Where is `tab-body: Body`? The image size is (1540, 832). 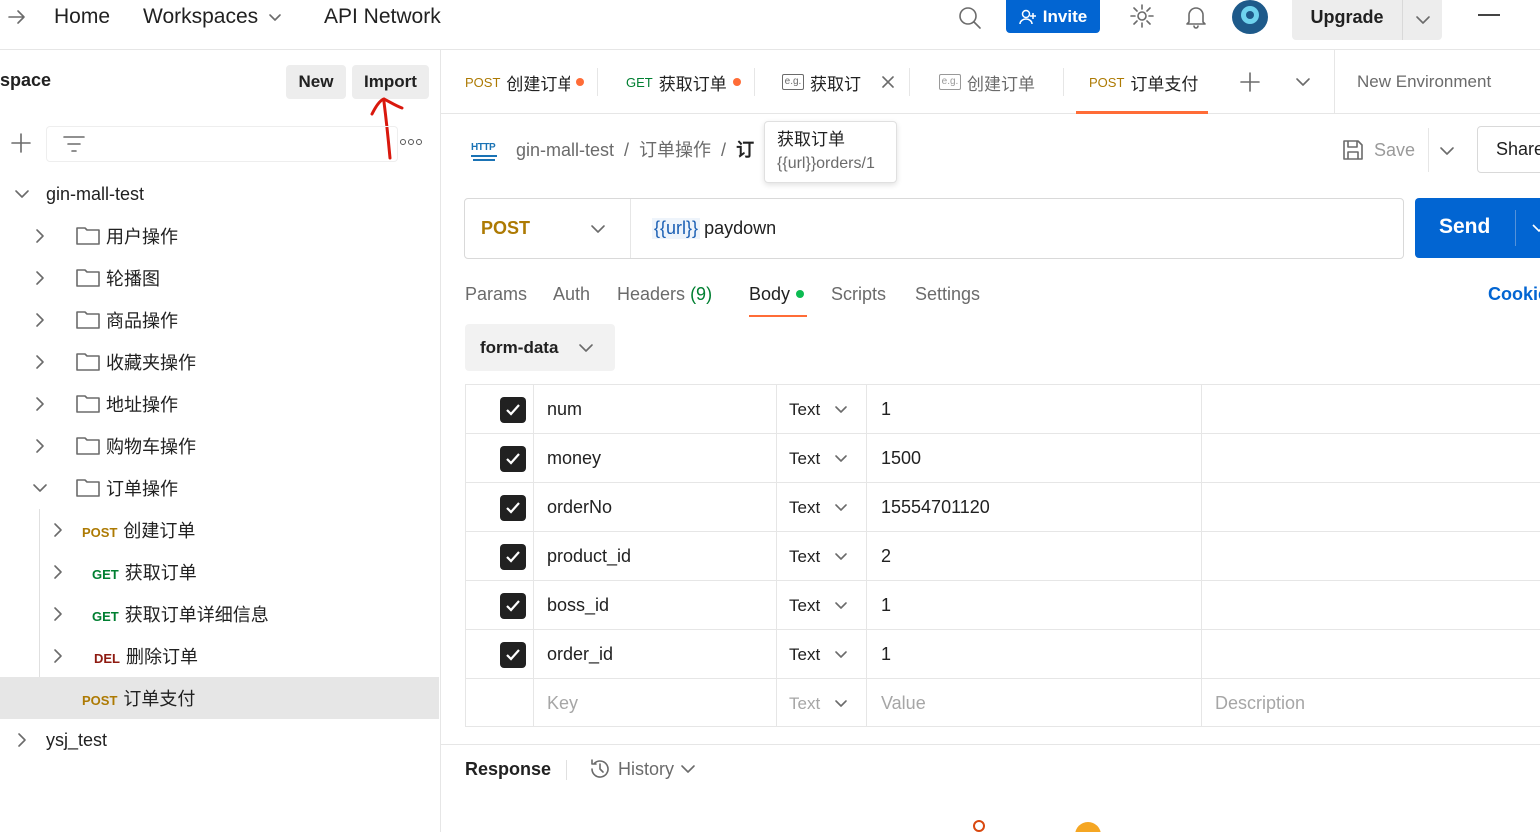 tab-body: Body is located at coordinates (777, 294).